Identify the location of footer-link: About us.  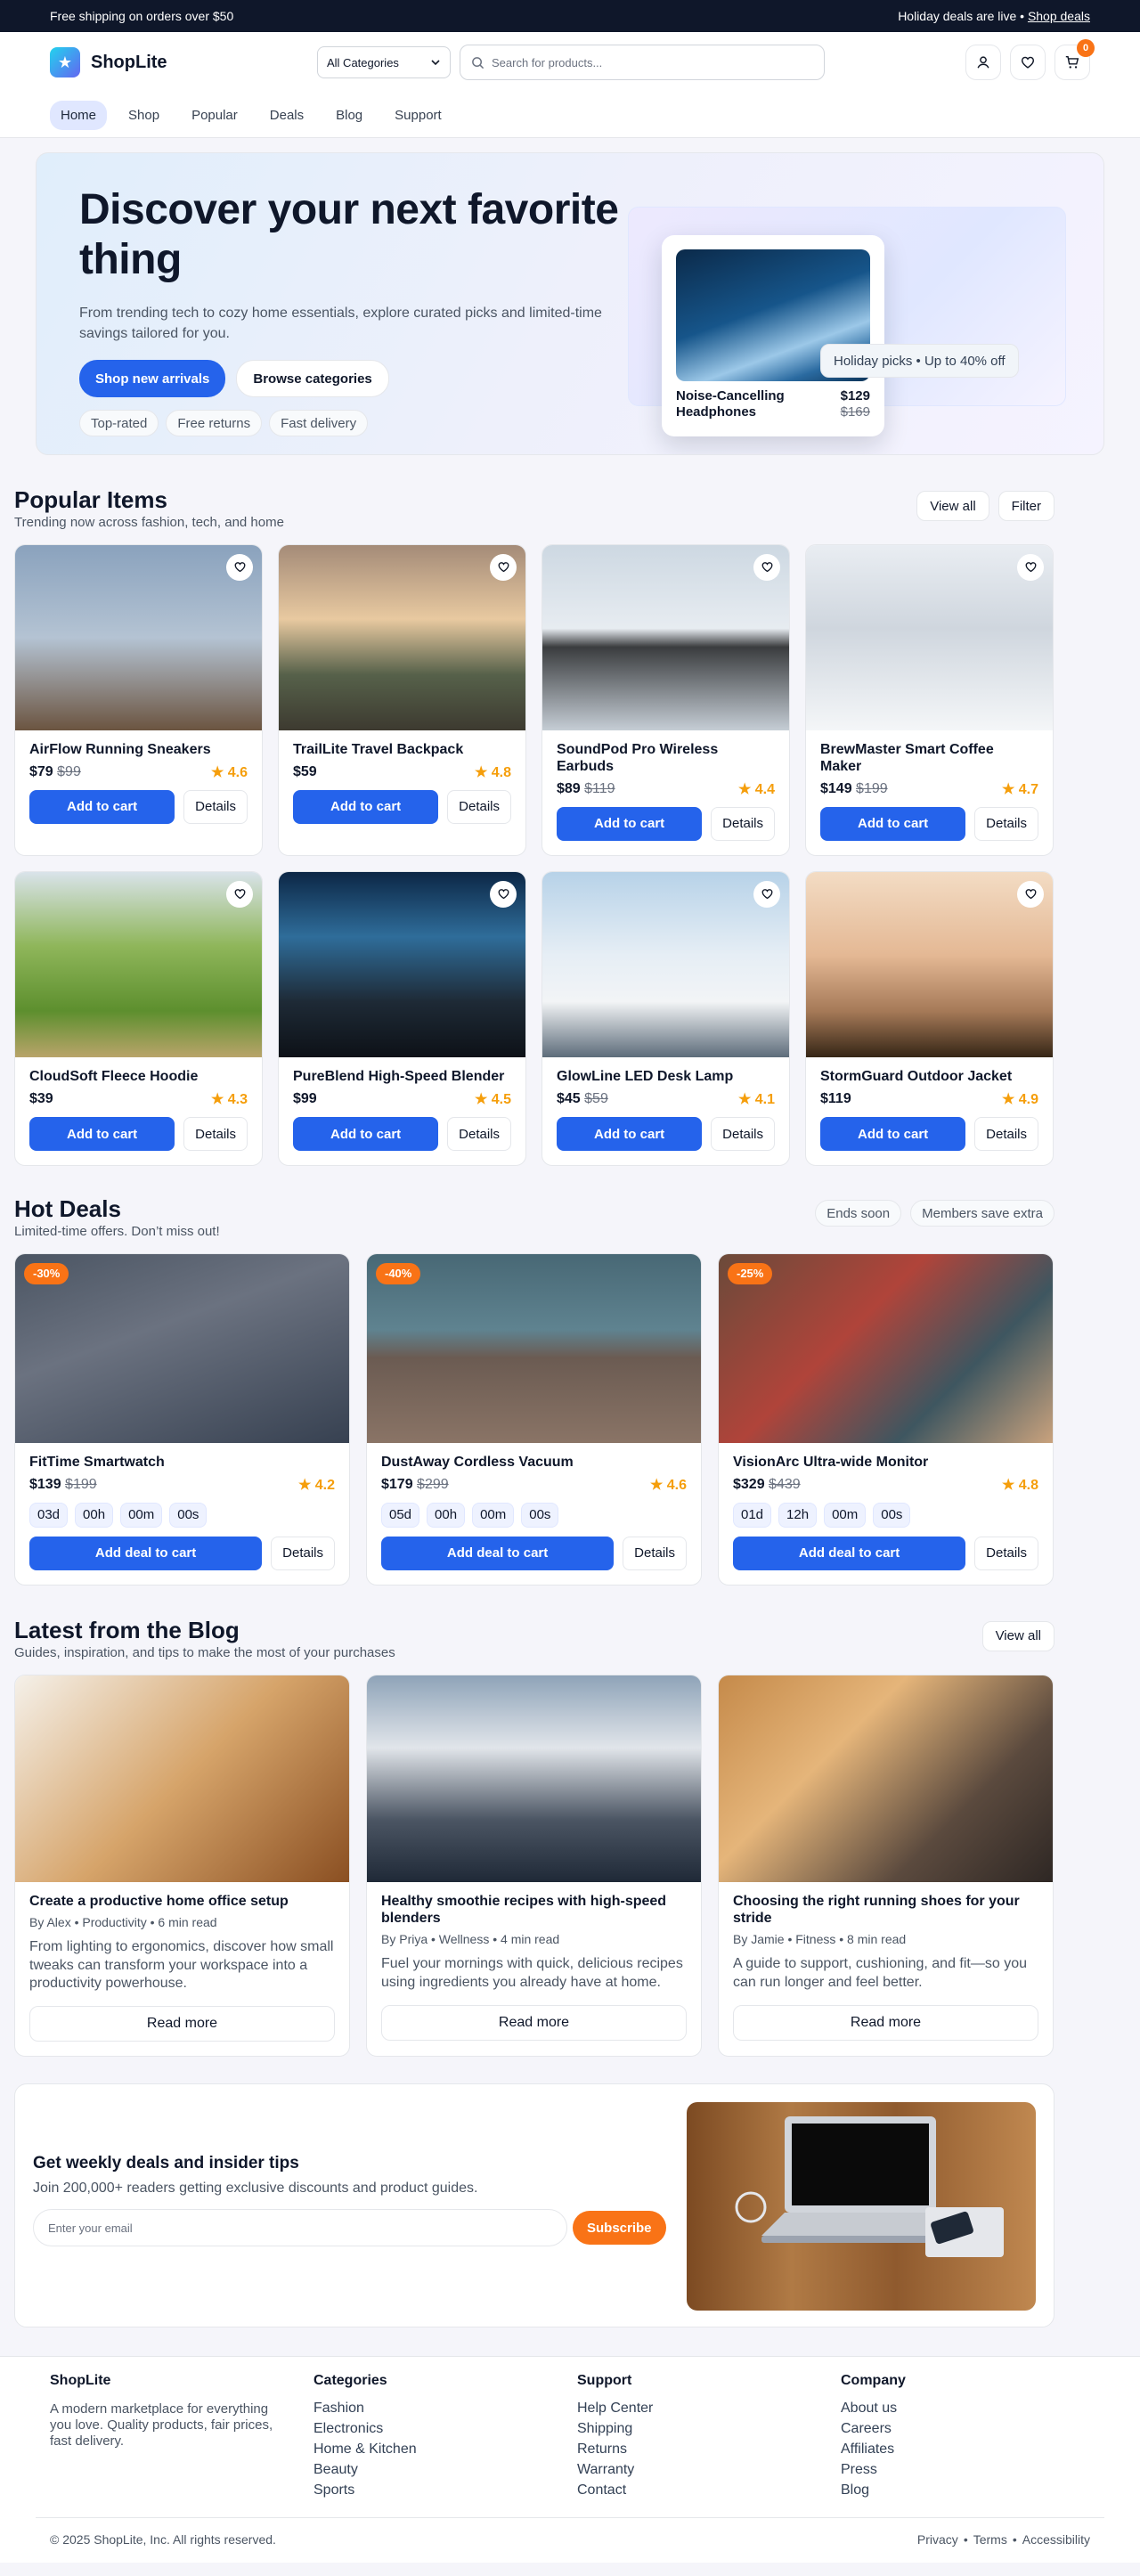
(972, 2408).